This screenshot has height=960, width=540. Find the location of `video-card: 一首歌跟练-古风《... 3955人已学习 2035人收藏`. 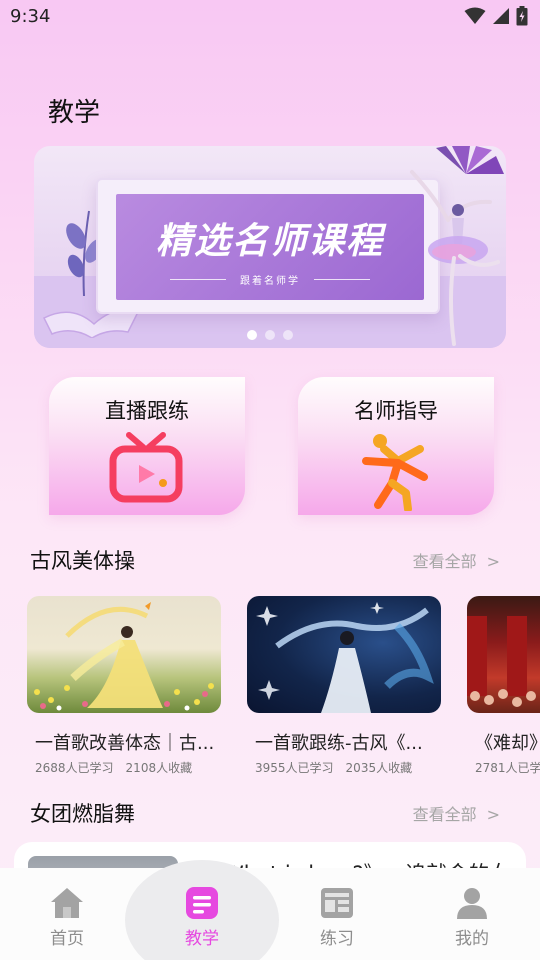

video-card: 一首歌跟练-古风《... 3955人已学习 2035人收藏 is located at coordinates (344, 686).